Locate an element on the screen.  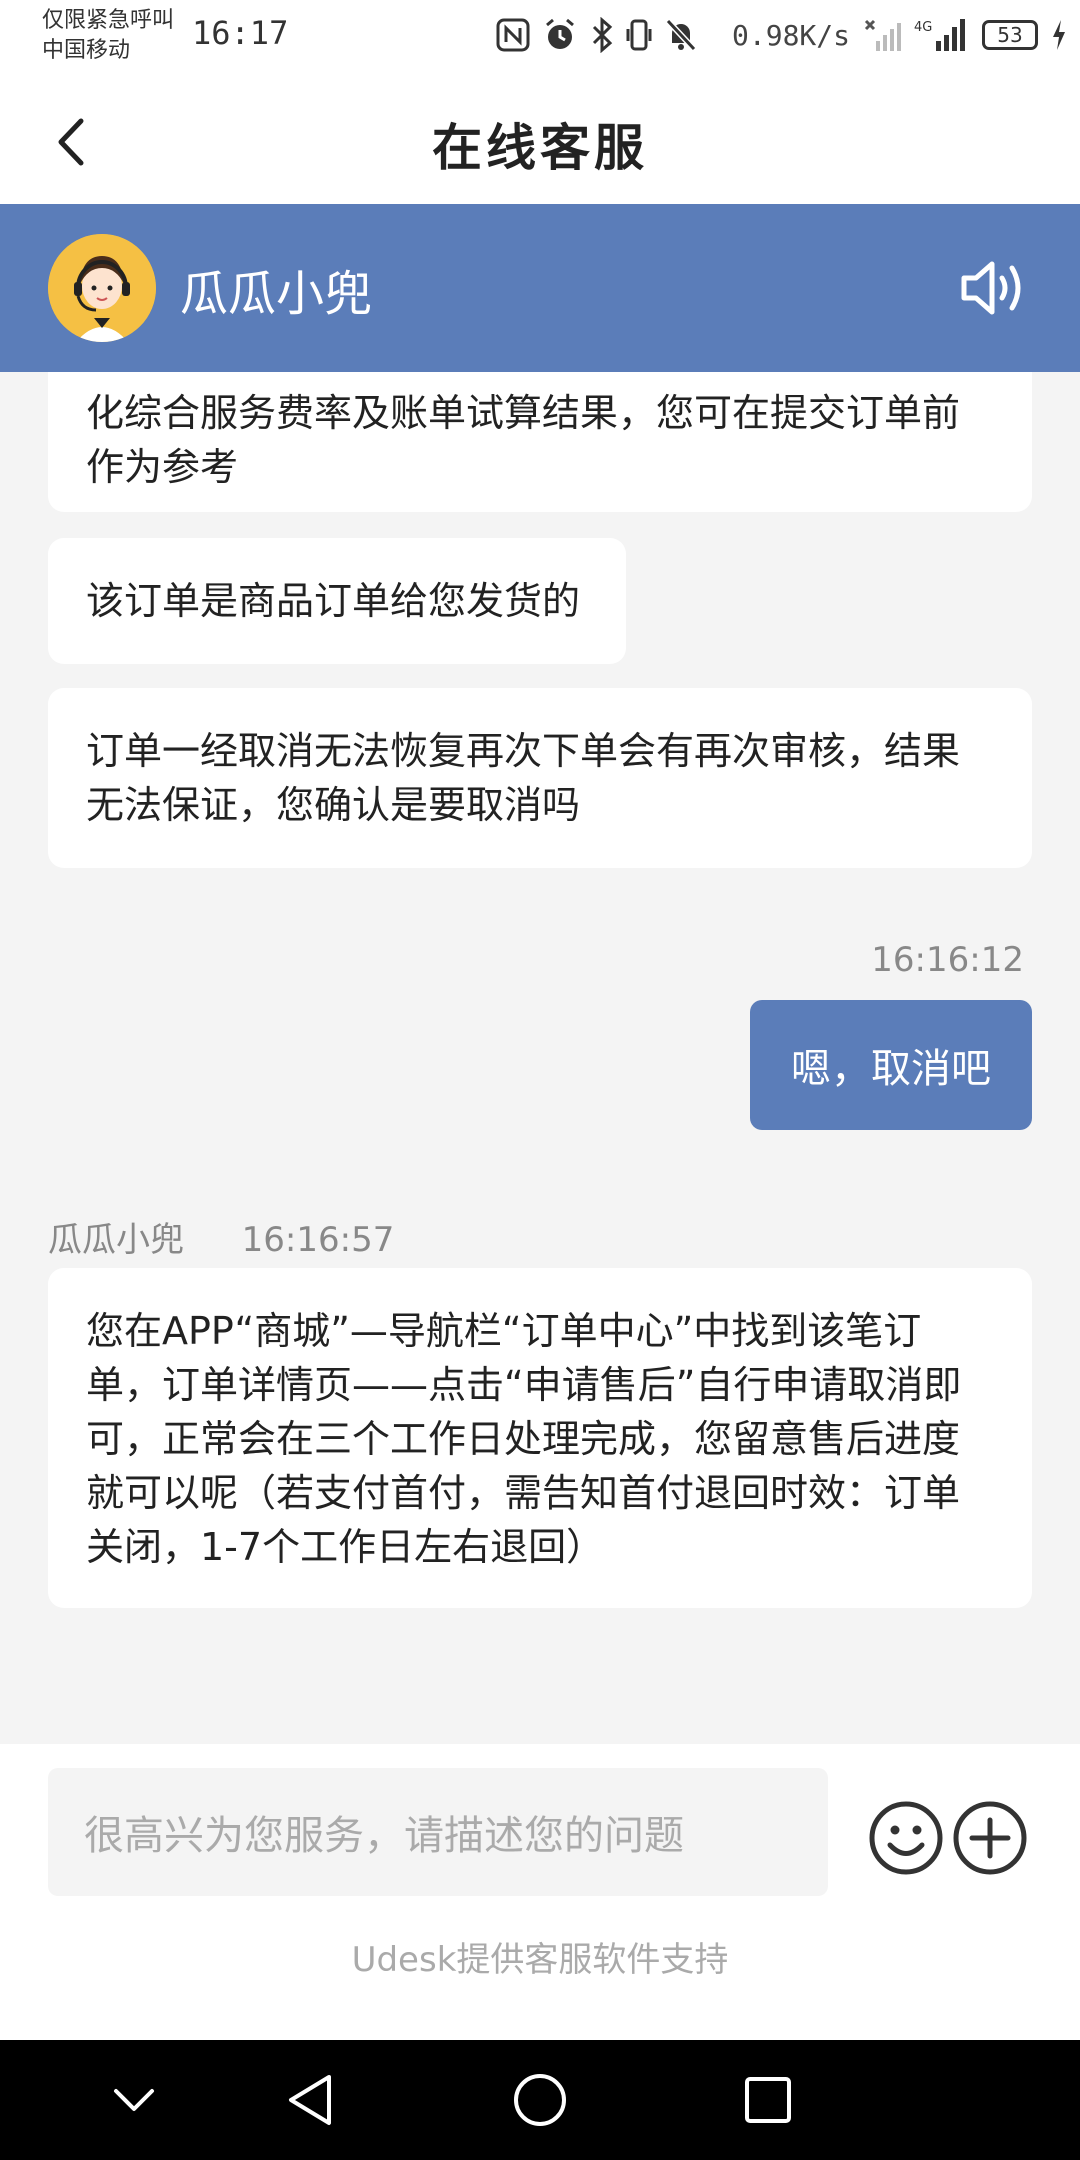
agent-message: 订单一经取消无法恢复再次下单会有再次审核，结果无法保证，您确认是要取消吗 is located at coordinates (540, 778).